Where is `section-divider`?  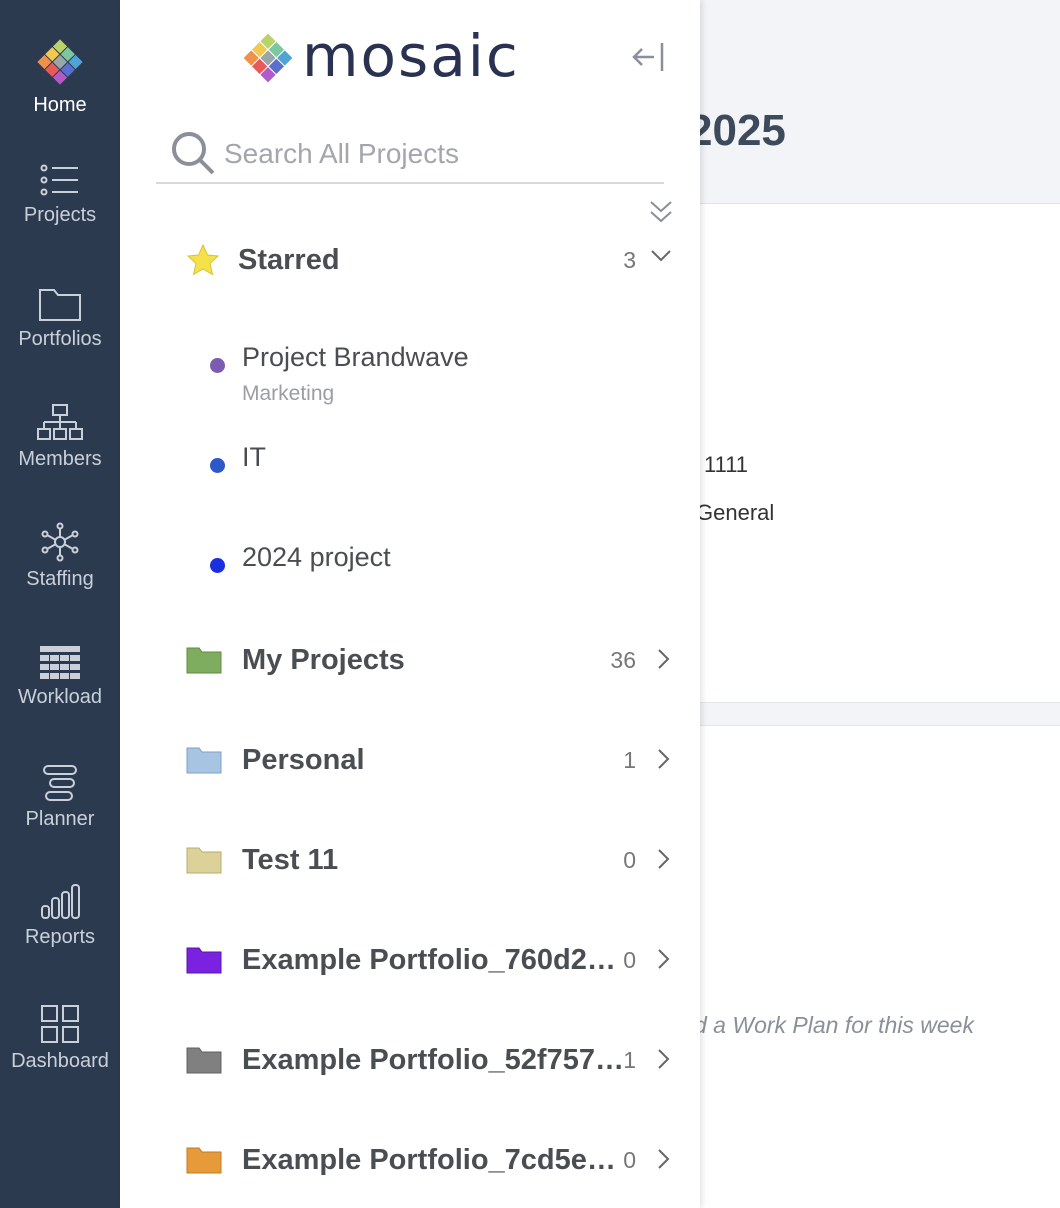 section-divider is located at coordinates (880, 714).